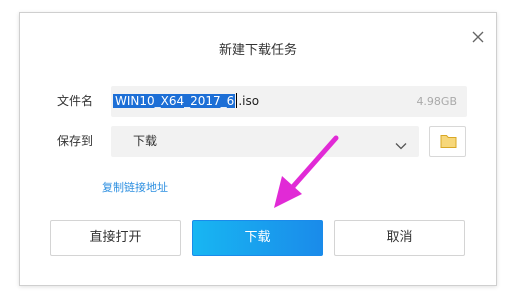  What do you see at coordinates (115, 238) in the screenshot?
I see `open-directly-button: 直接打开` at bounding box center [115, 238].